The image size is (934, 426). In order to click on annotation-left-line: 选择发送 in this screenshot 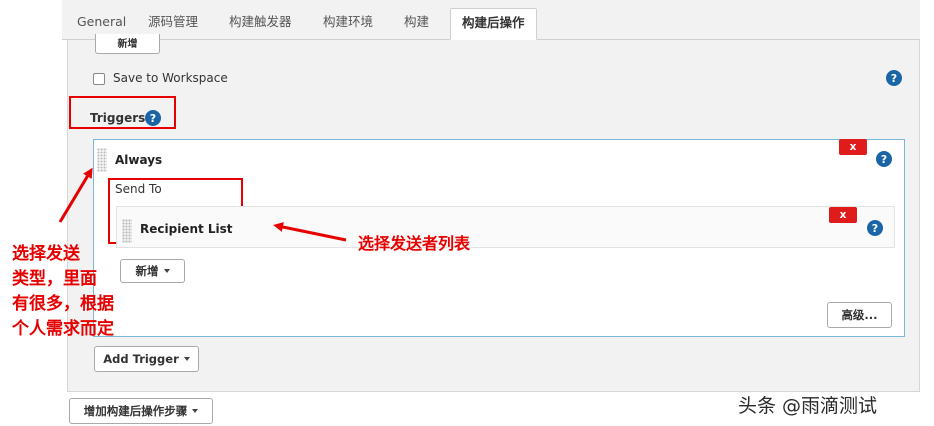, I will do `click(46, 254)`.